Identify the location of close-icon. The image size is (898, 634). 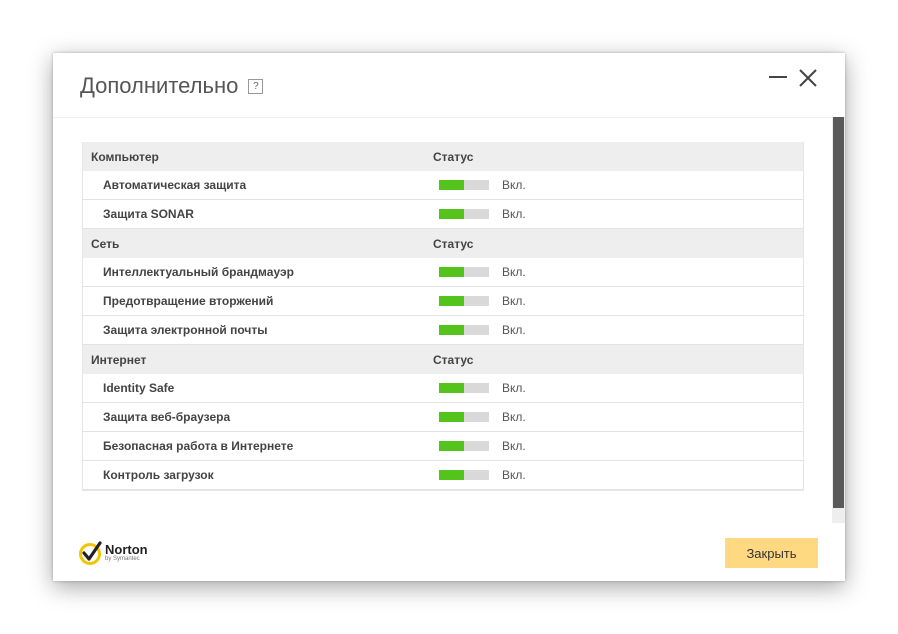
(808, 78).